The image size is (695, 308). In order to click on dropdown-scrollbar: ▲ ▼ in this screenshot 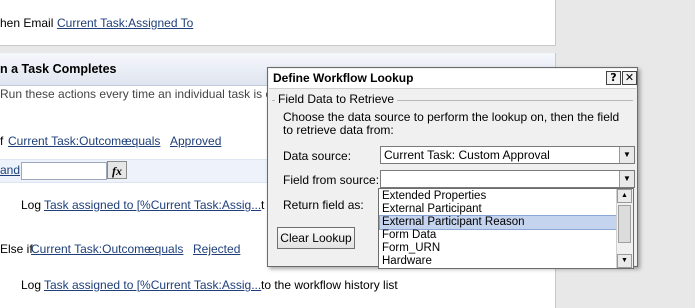, I will do `click(624, 228)`.